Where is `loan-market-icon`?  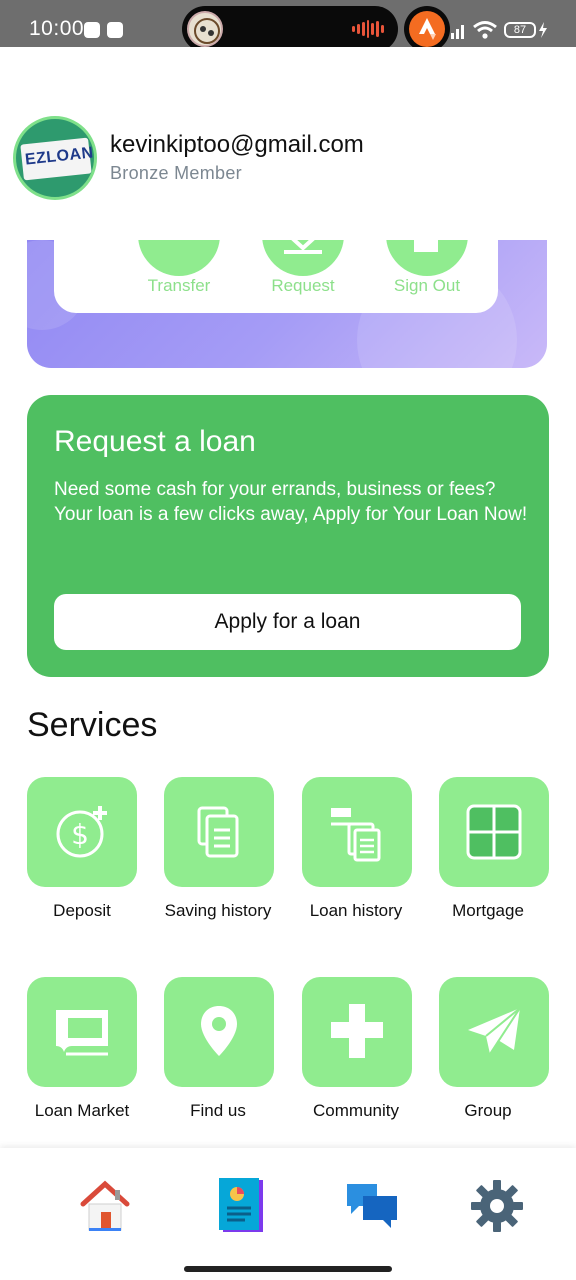 loan-market-icon is located at coordinates (82, 1032).